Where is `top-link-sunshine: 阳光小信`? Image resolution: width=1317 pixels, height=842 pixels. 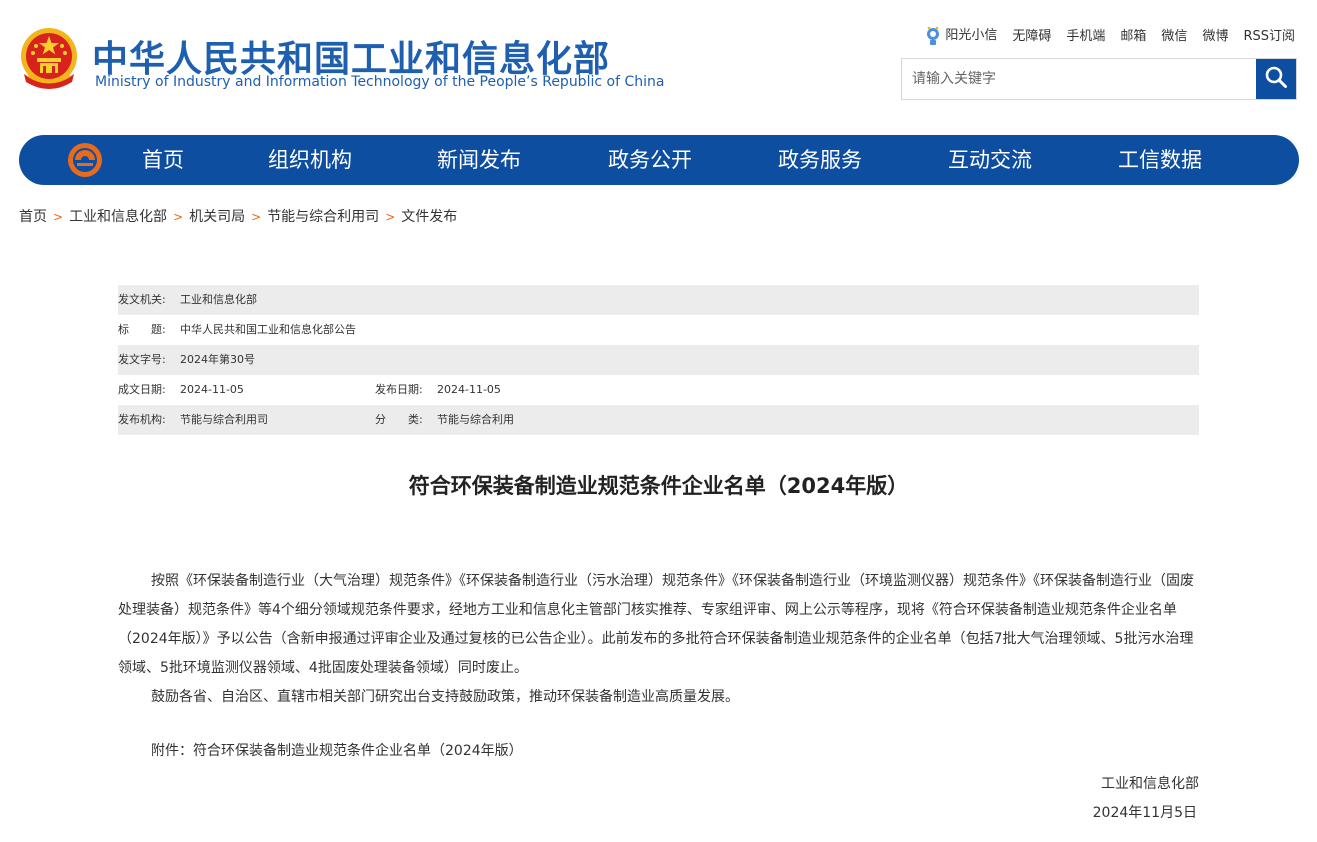 top-link-sunshine: 阳光小信 is located at coordinates (961, 35).